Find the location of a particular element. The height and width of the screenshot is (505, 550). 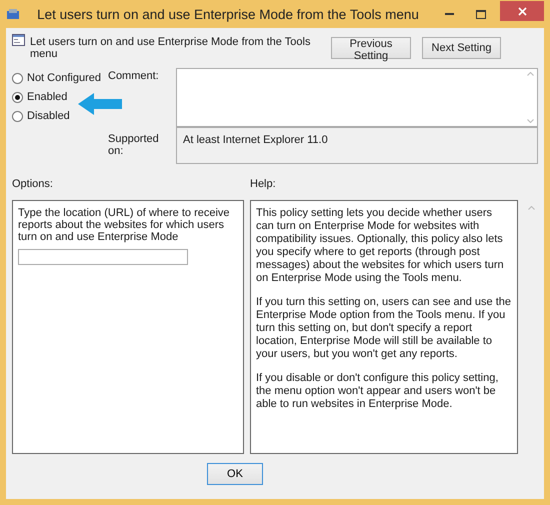

options-description: Type the location (URL) of where to receive reports about the websites for which users turn on and use Enterprise Mode is located at coordinates (124, 225).